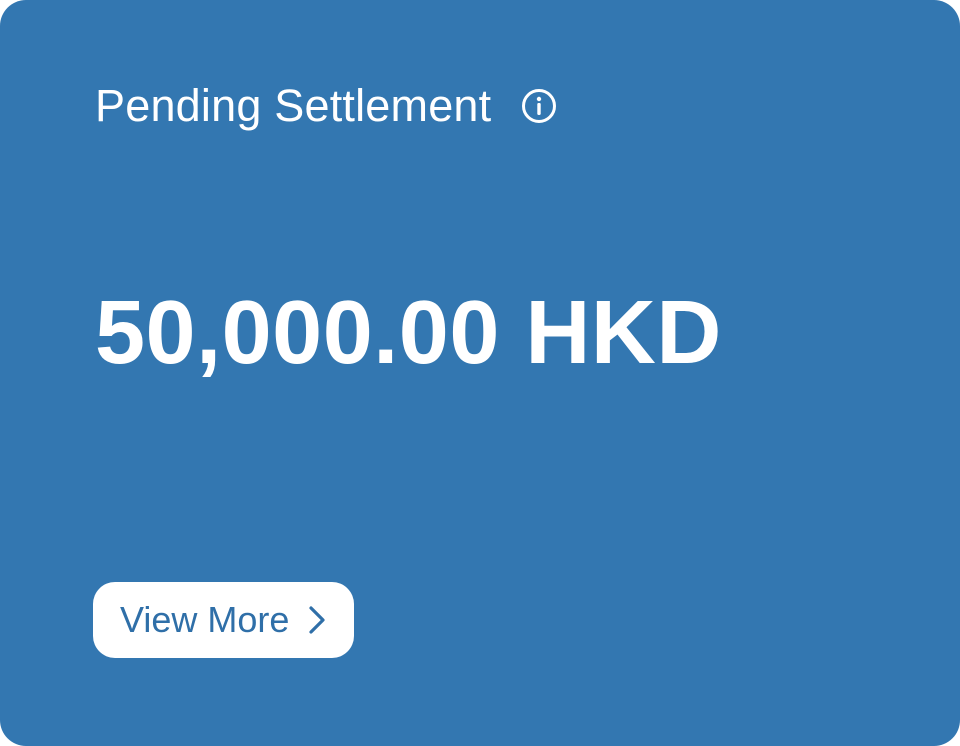 Image resolution: width=960 pixels, height=746 pixels. Describe the element at coordinates (317, 620) in the screenshot. I see `chevron-right-icon` at that location.